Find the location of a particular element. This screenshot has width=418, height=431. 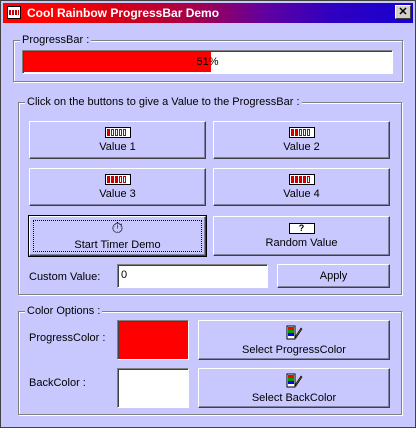

value-3-button: Value 3 is located at coordinates (117, 187).